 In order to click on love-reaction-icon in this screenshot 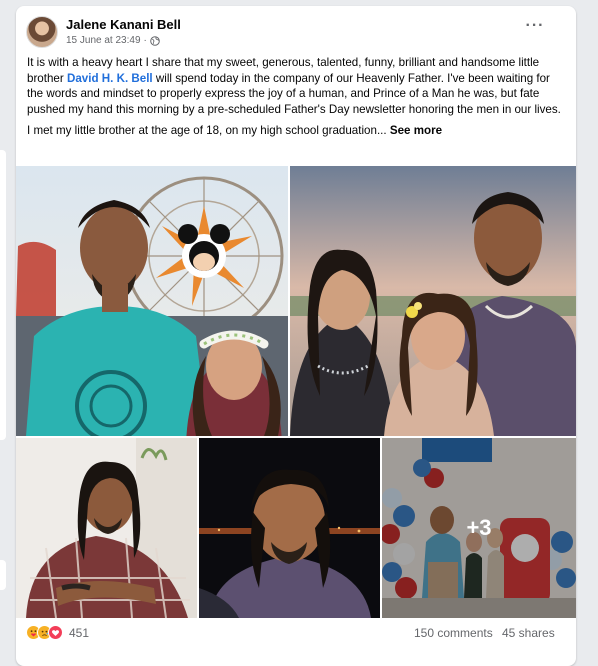, I will do `click(55, 632)`.